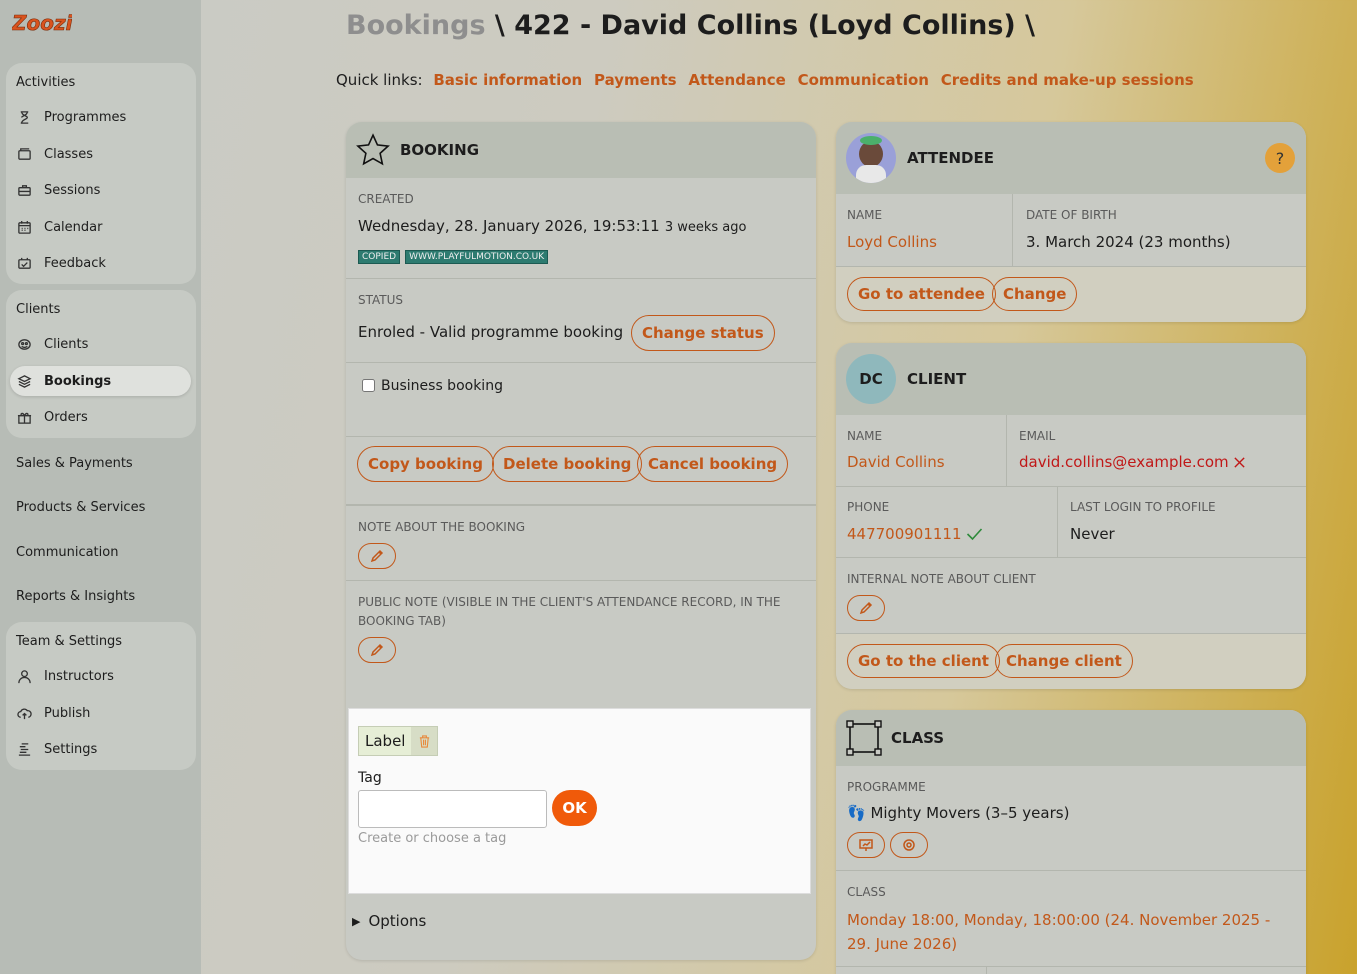 This screenshot has height=974, width=1357. What do you see at coordinates (46, 82) in the screenshot?
I see `nav-heading-activities: Activities` at bounding box center [46, 82].